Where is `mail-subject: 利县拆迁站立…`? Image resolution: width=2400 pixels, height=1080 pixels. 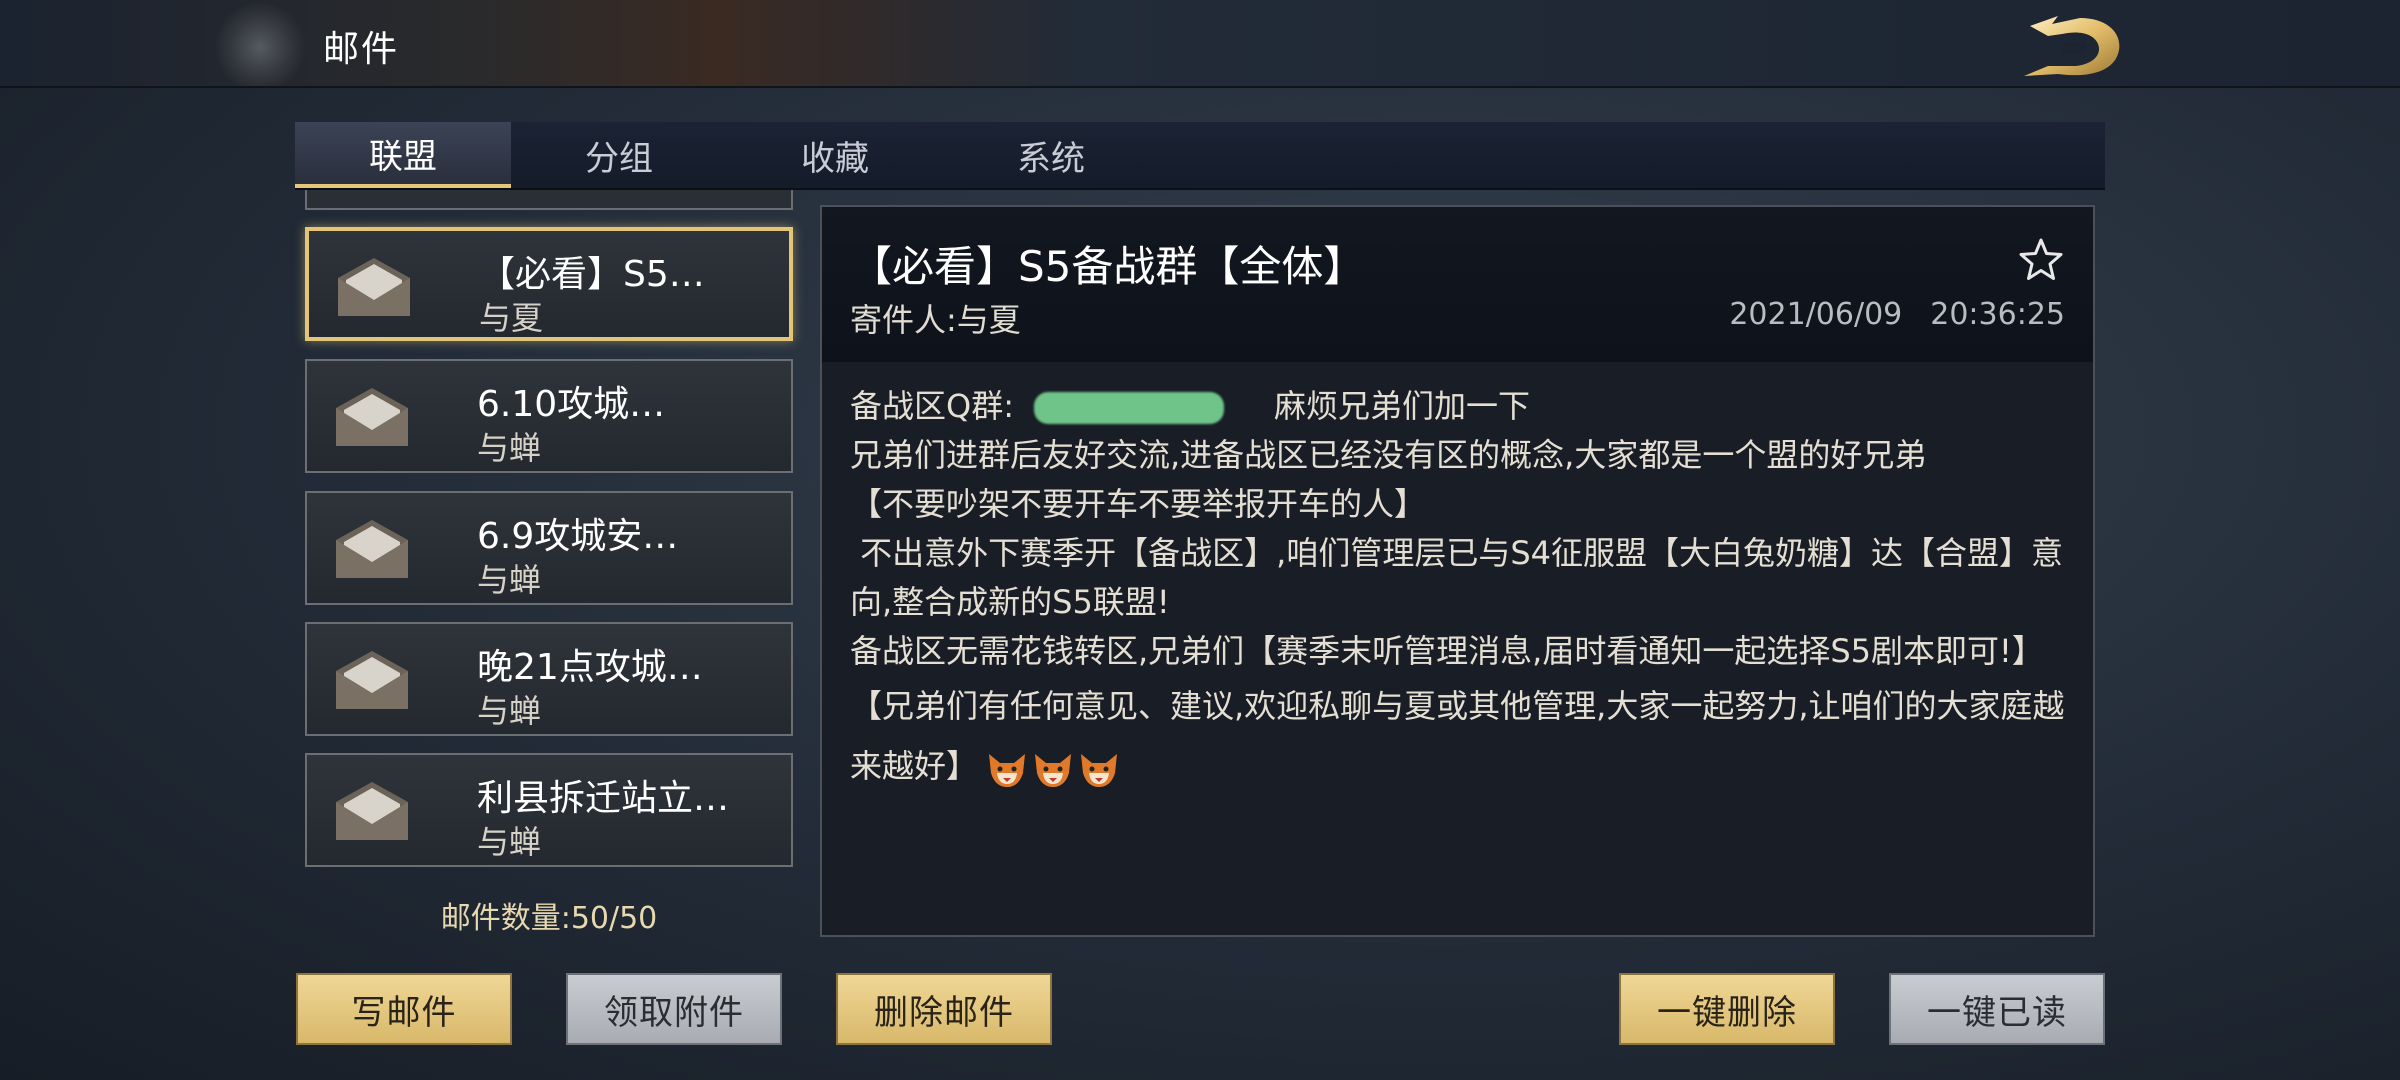
mail-subject: 利县拆迁站立… is located at coordinates (603, 798).